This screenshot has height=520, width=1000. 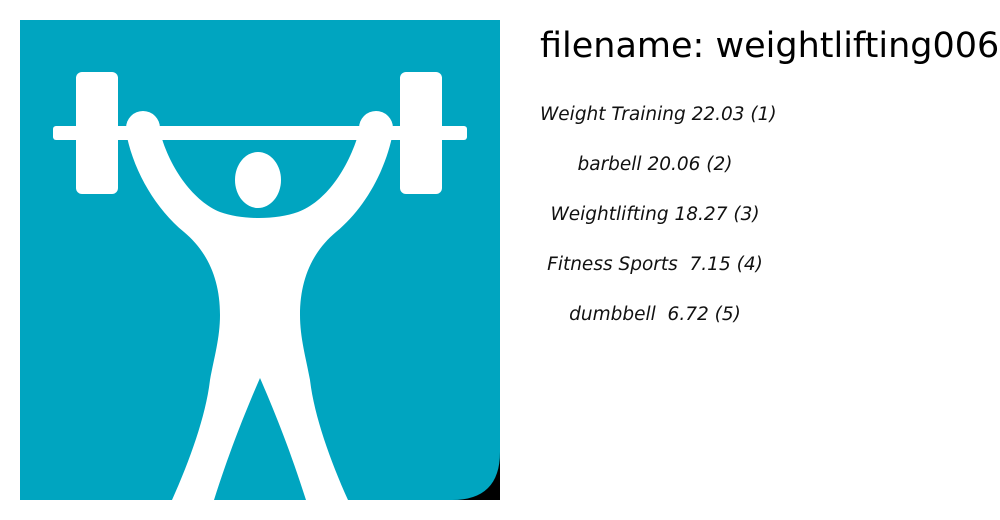 What do you see at coordinates (655, 214) in the screenshot?
I see `label-item: Weightlifting 18.27 (3)` at bounding box center [655, 214].